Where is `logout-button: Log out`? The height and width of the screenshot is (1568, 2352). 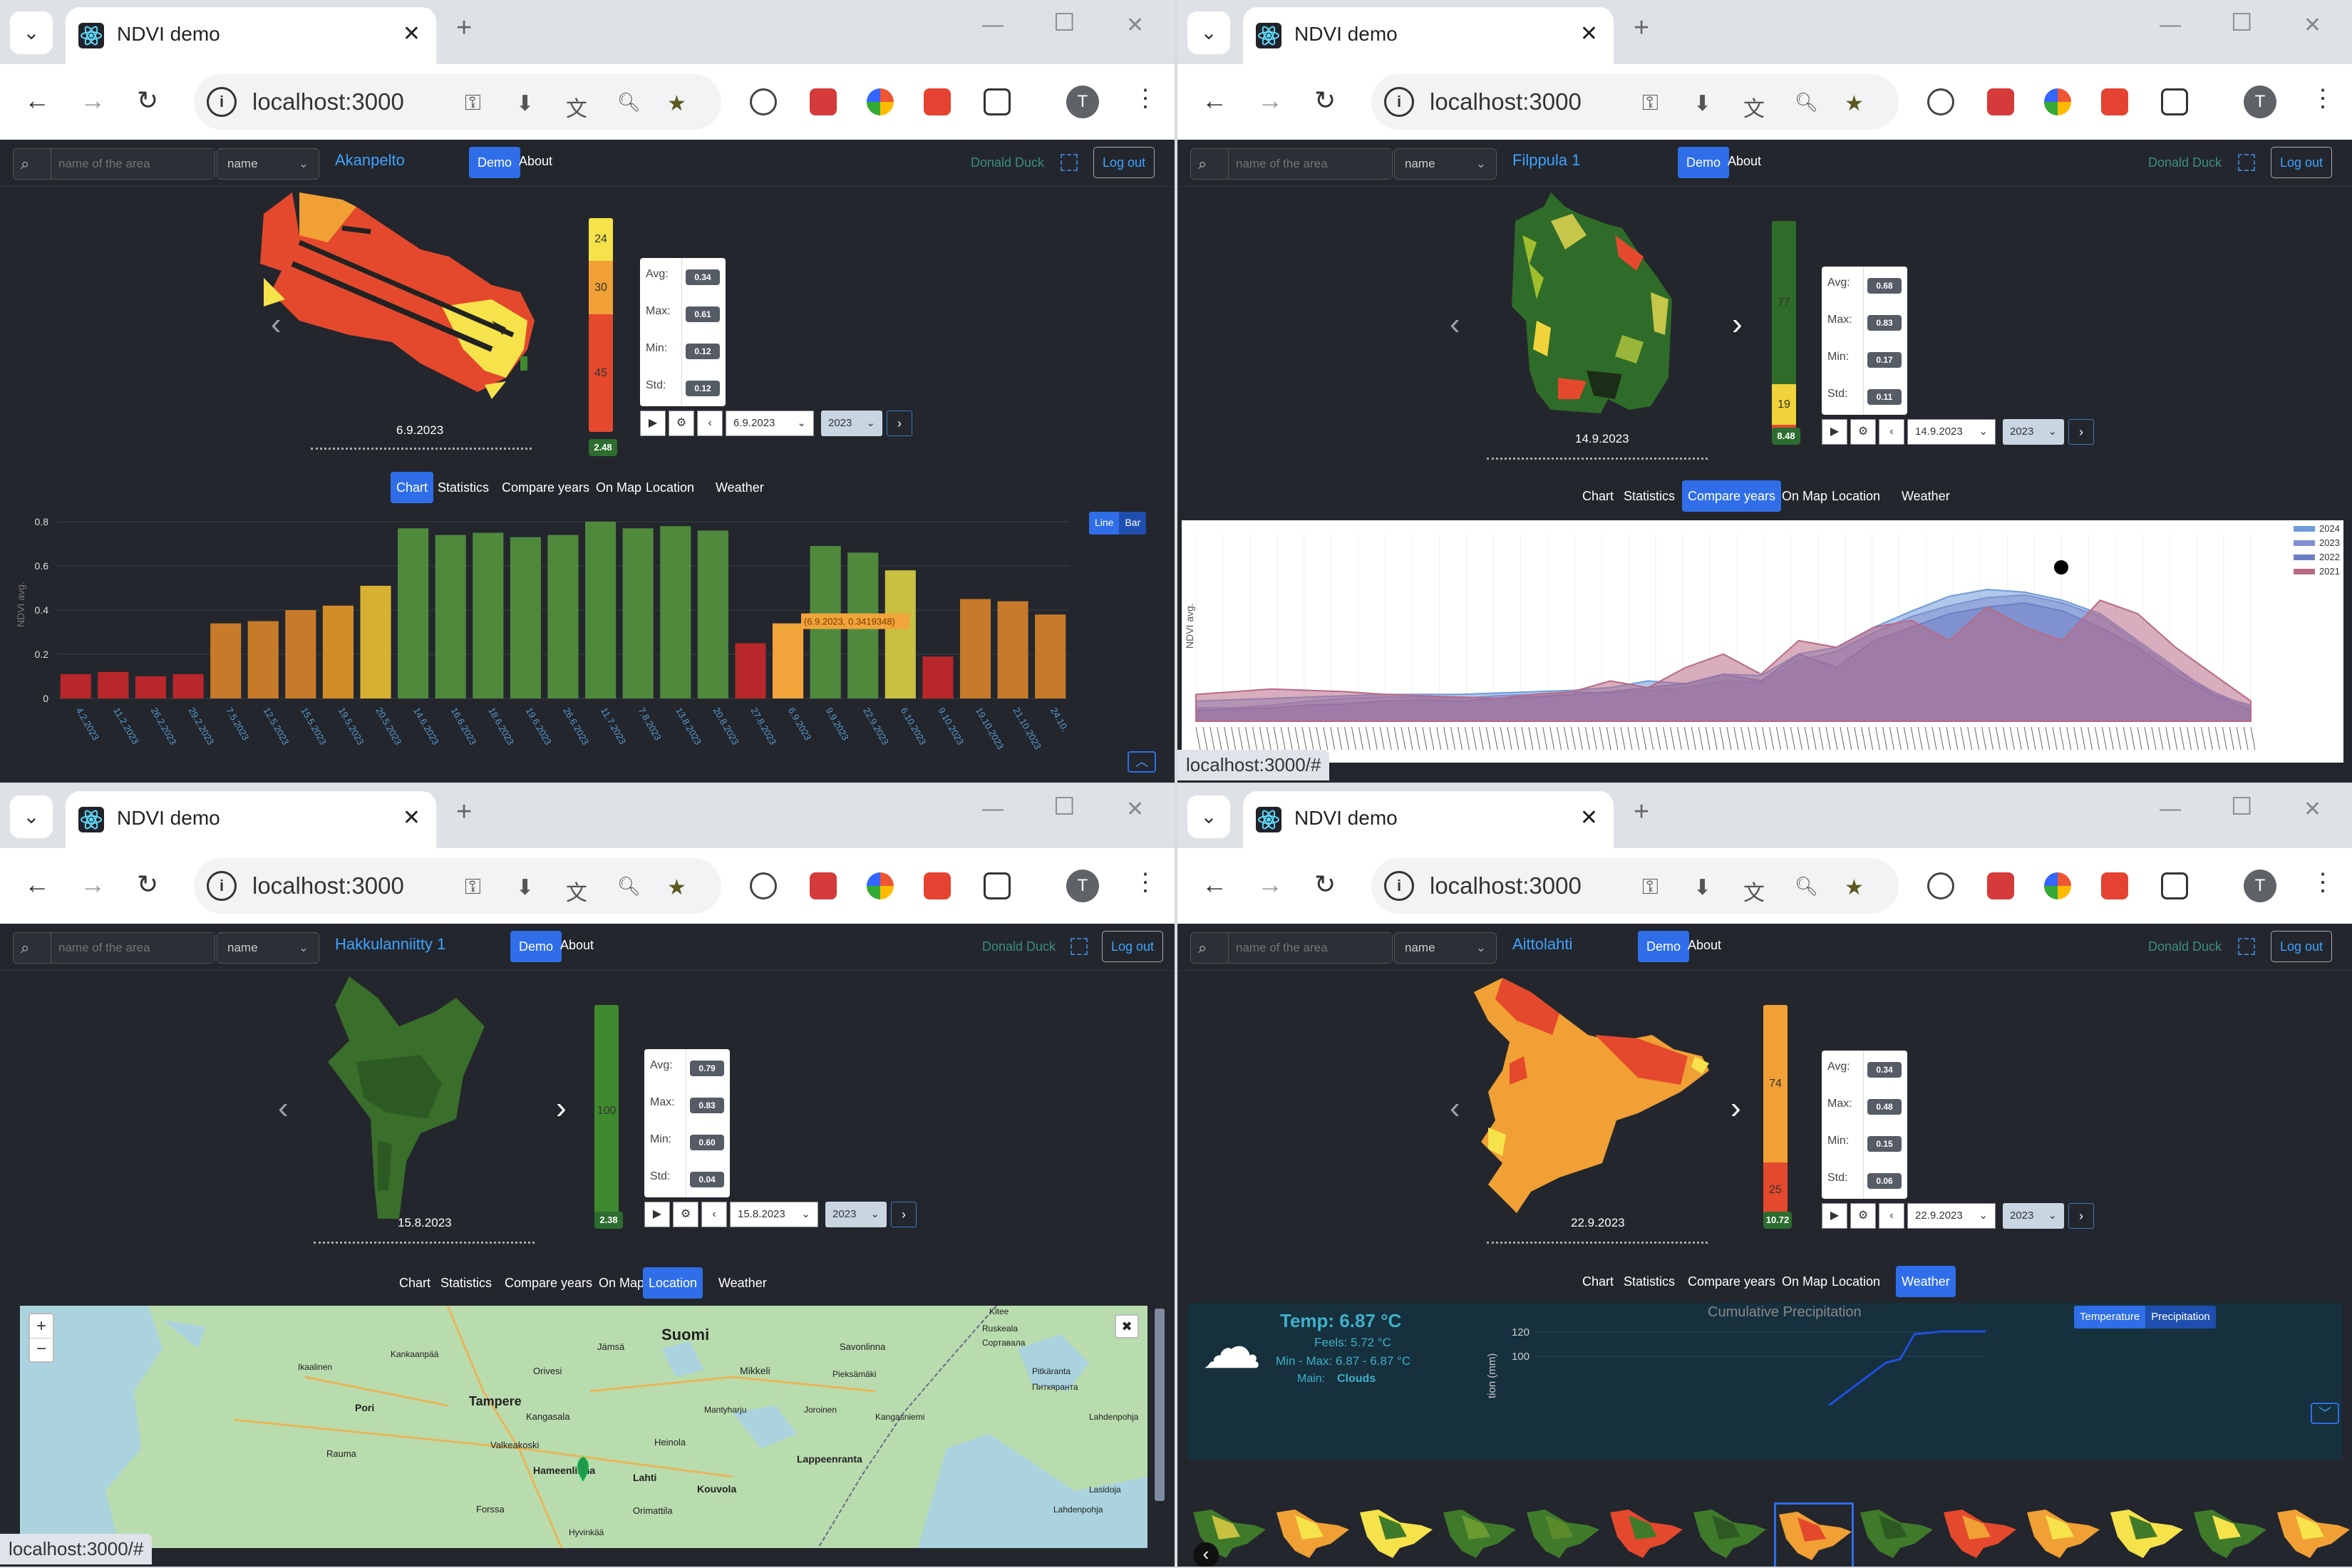 logout-button: Log out is located at coordinates (2302, 946).